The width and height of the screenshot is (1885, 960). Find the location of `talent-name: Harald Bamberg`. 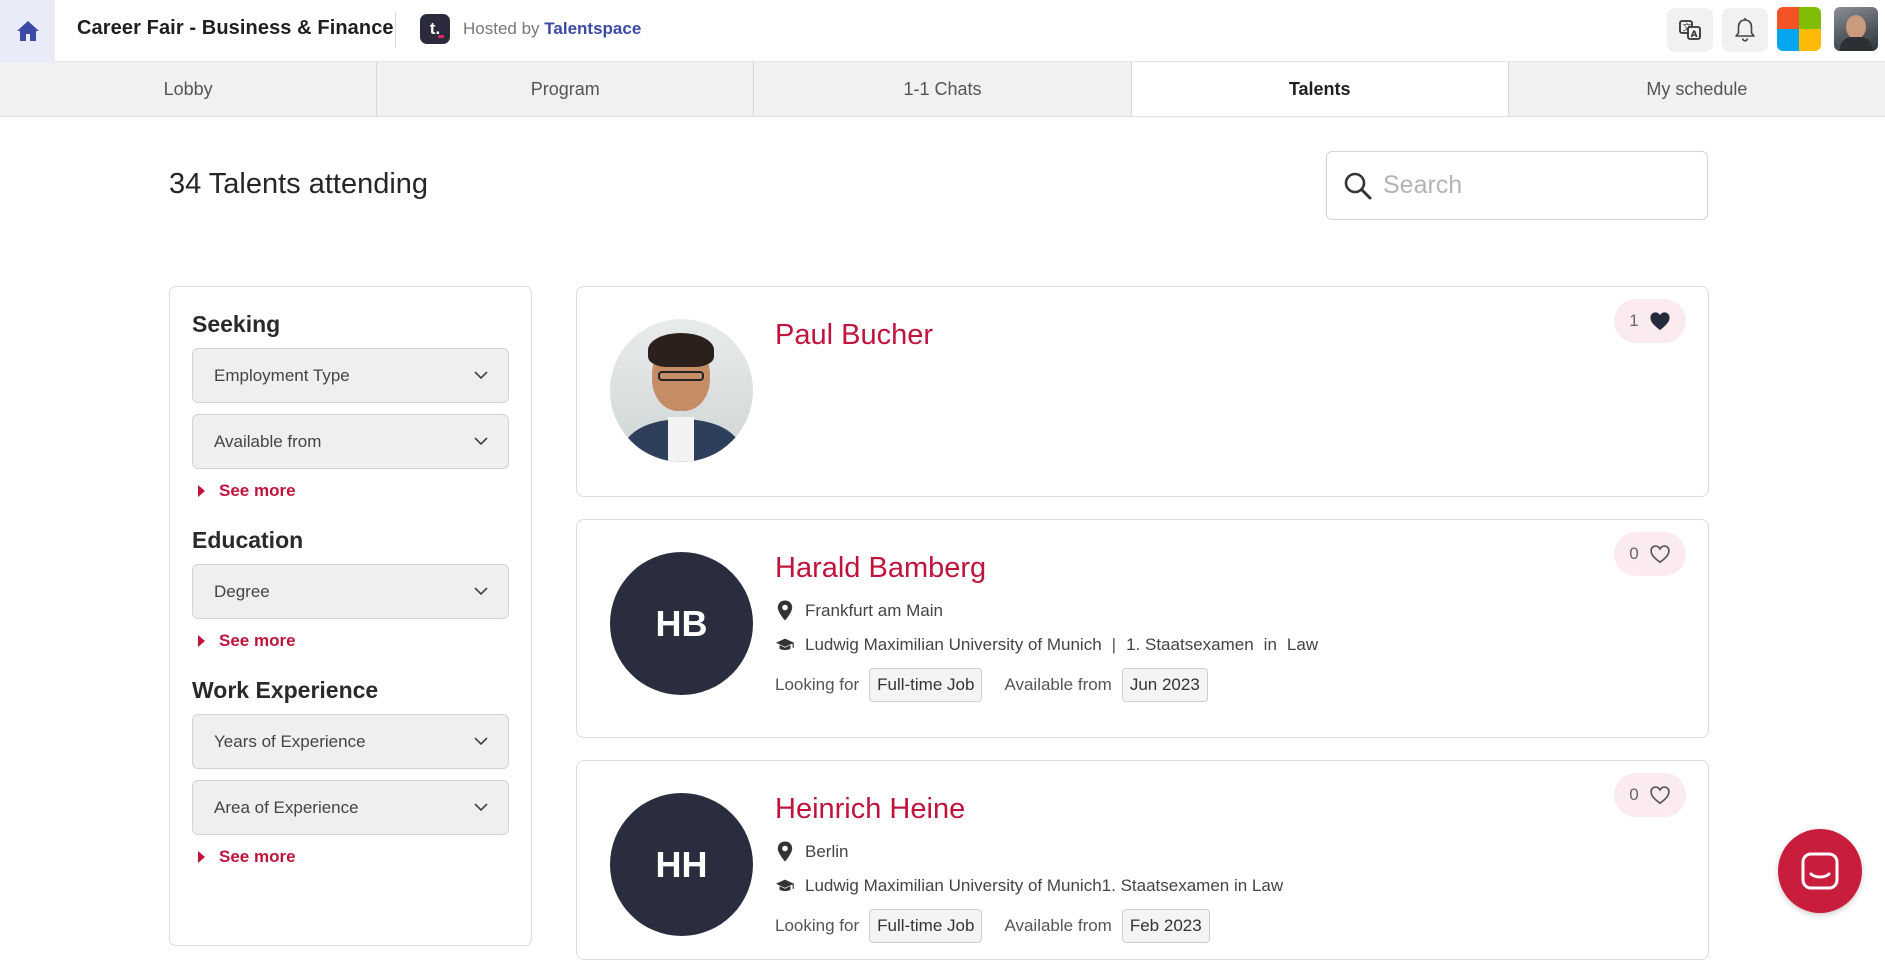

talent-name: Harald Bamberg is located at coordinates (880, 568).